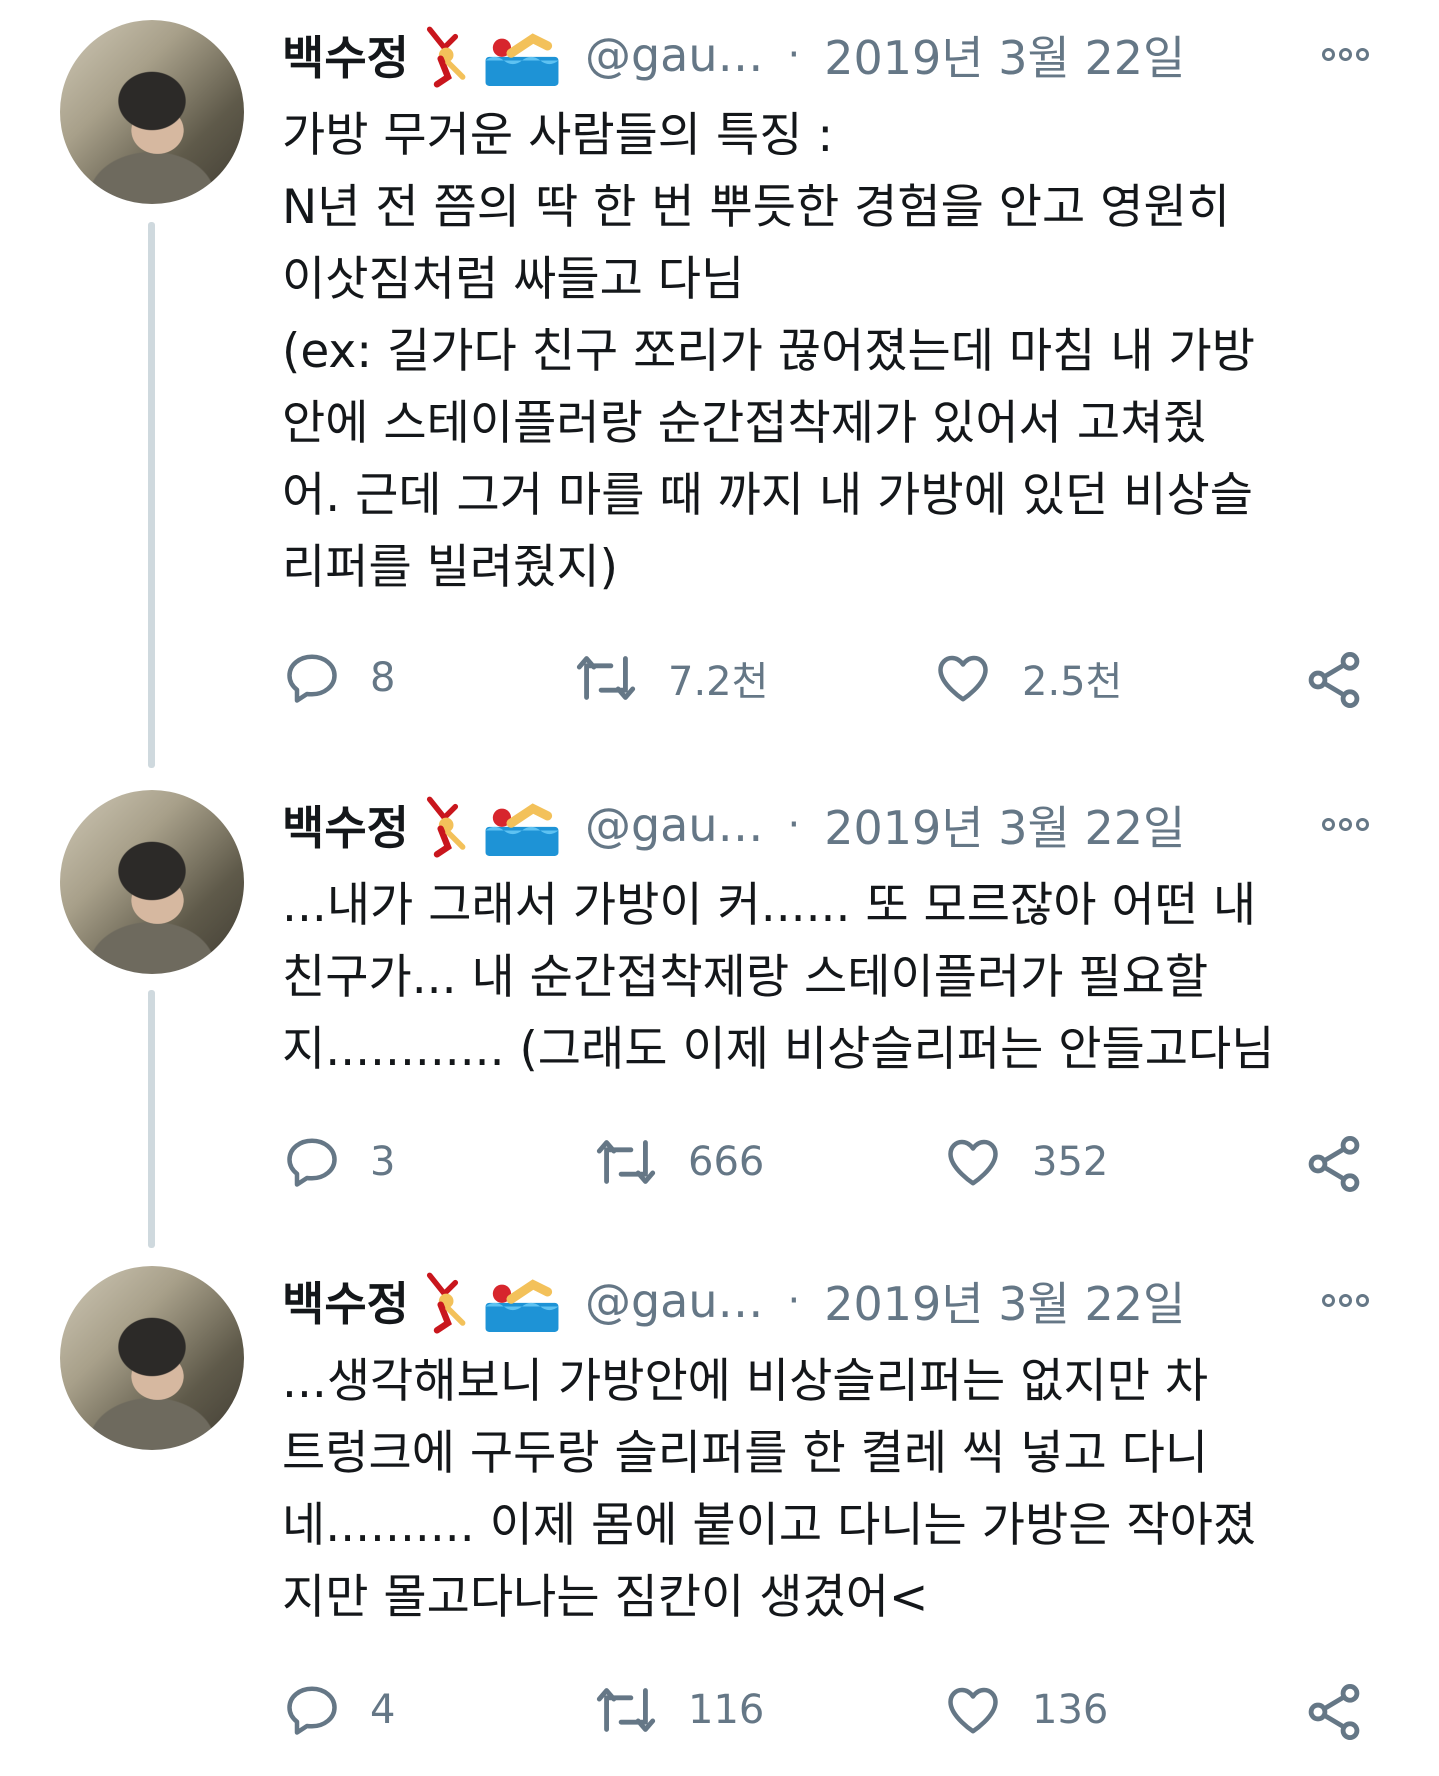  Describe the element at coordinates (450, 567) in the screenshot. I see `tweet-text-line: 리퍼를 빌려줬지)` at that location.